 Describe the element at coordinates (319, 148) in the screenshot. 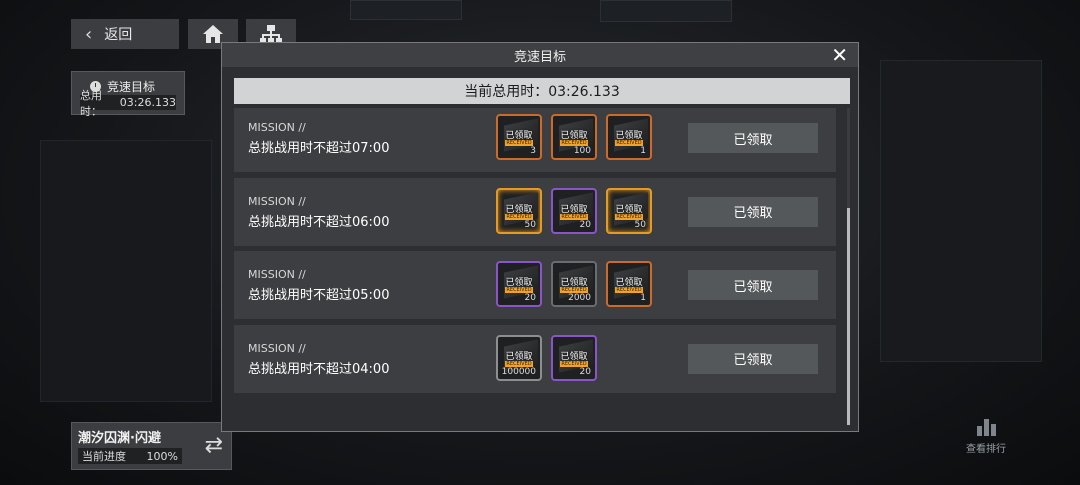

I see `mission-description: 总挑战用时不超过07:00` at that location.